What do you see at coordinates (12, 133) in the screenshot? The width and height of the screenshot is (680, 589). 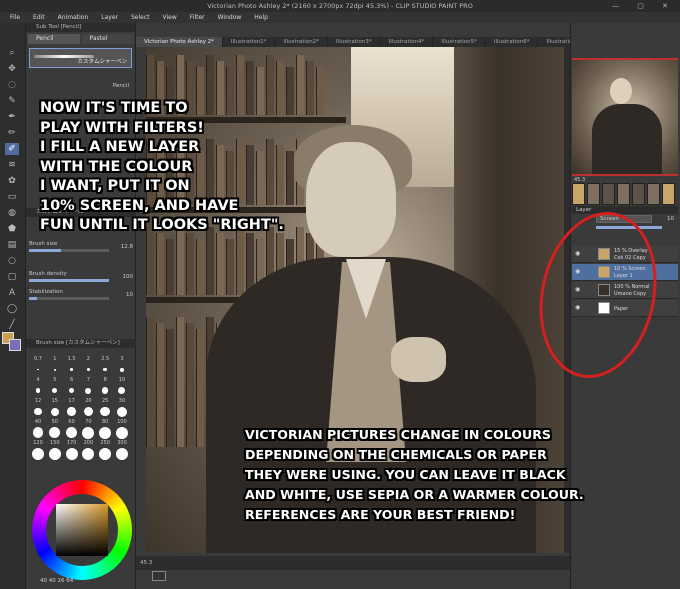 I see `pencil-icon: ✏` at bounding box center [12, 133].